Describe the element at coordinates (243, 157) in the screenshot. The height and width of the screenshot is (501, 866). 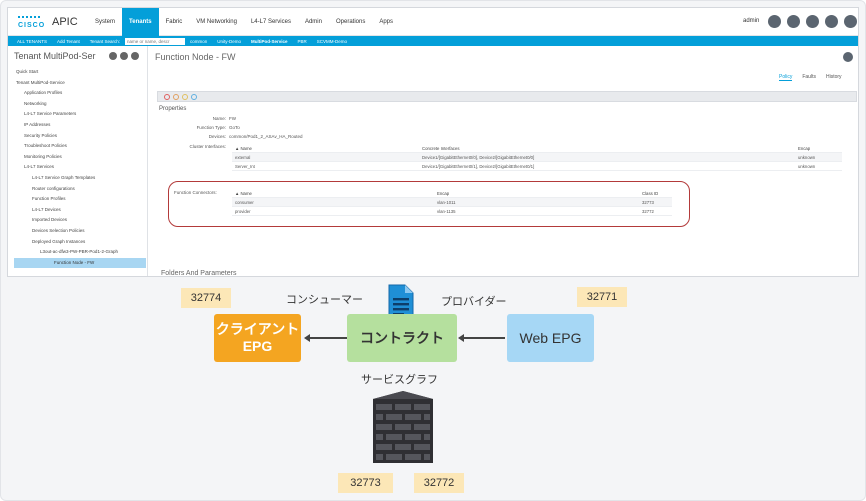
I see `cell: external` at that location.